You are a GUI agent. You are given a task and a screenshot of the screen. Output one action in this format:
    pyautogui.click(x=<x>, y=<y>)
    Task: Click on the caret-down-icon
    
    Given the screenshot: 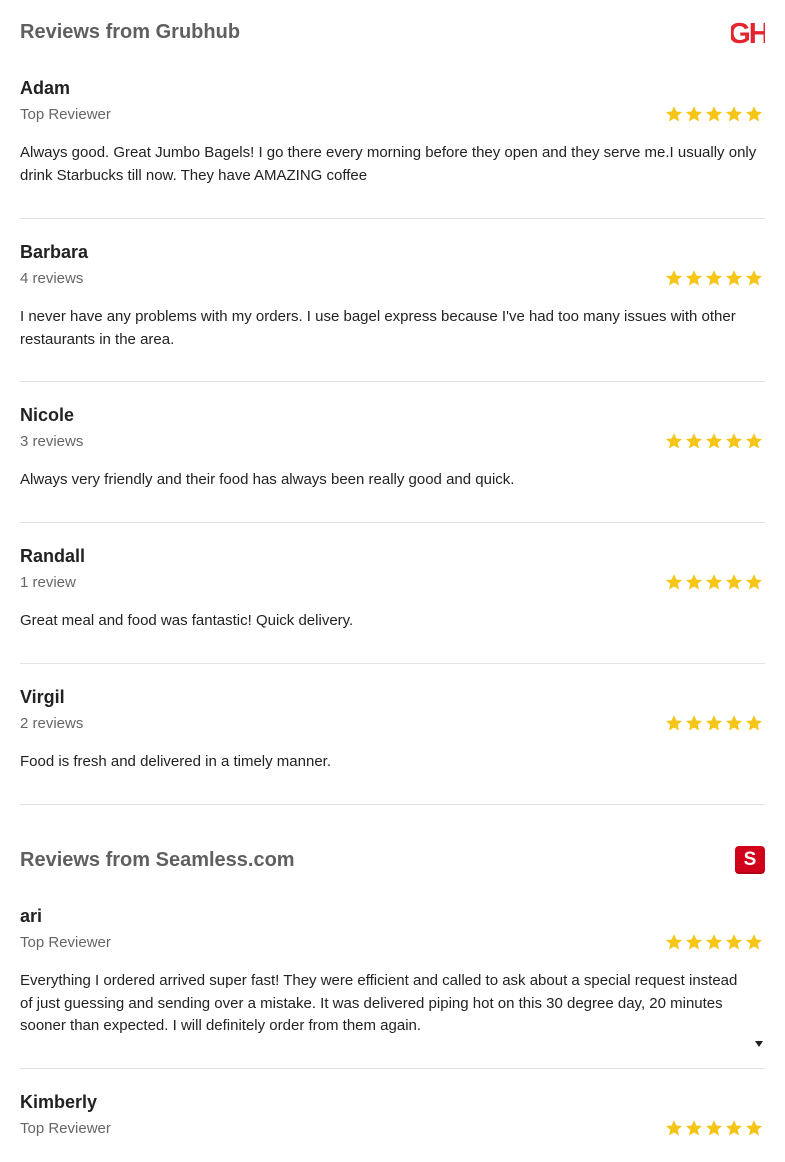 What is the action you would take?
    pyautogui.click(x=759, y=1044)
    